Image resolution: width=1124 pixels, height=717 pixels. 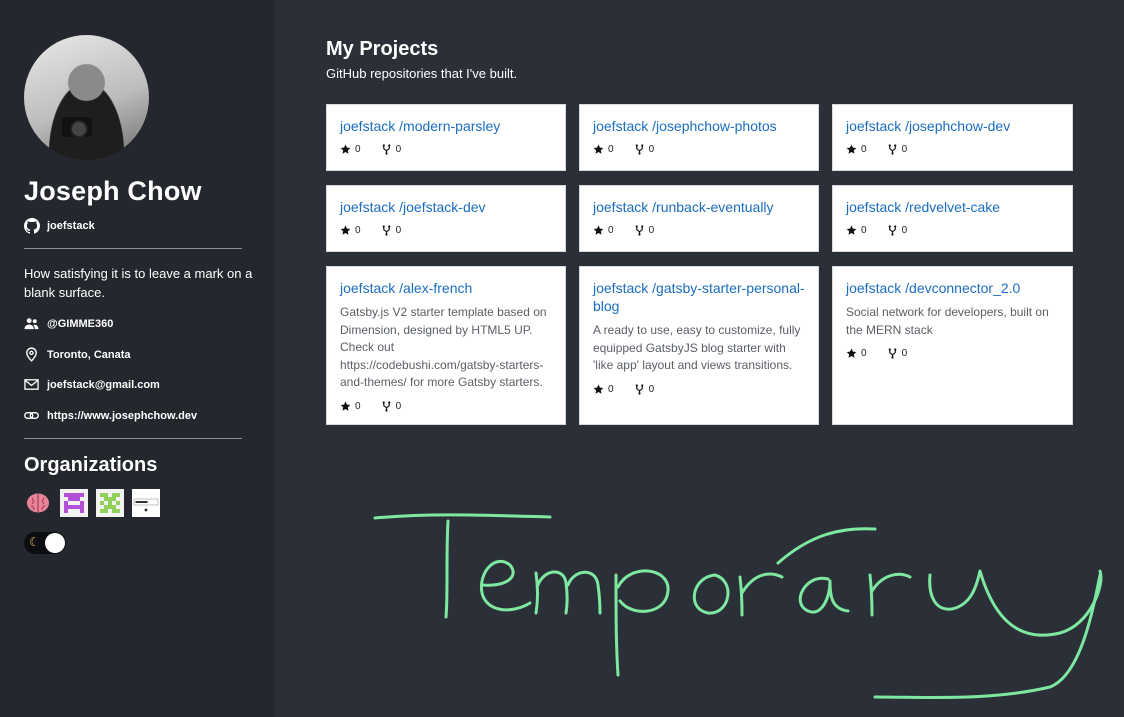 I want to click on website-row: https://www.josephchow.dev, so click(x=110, y=415).